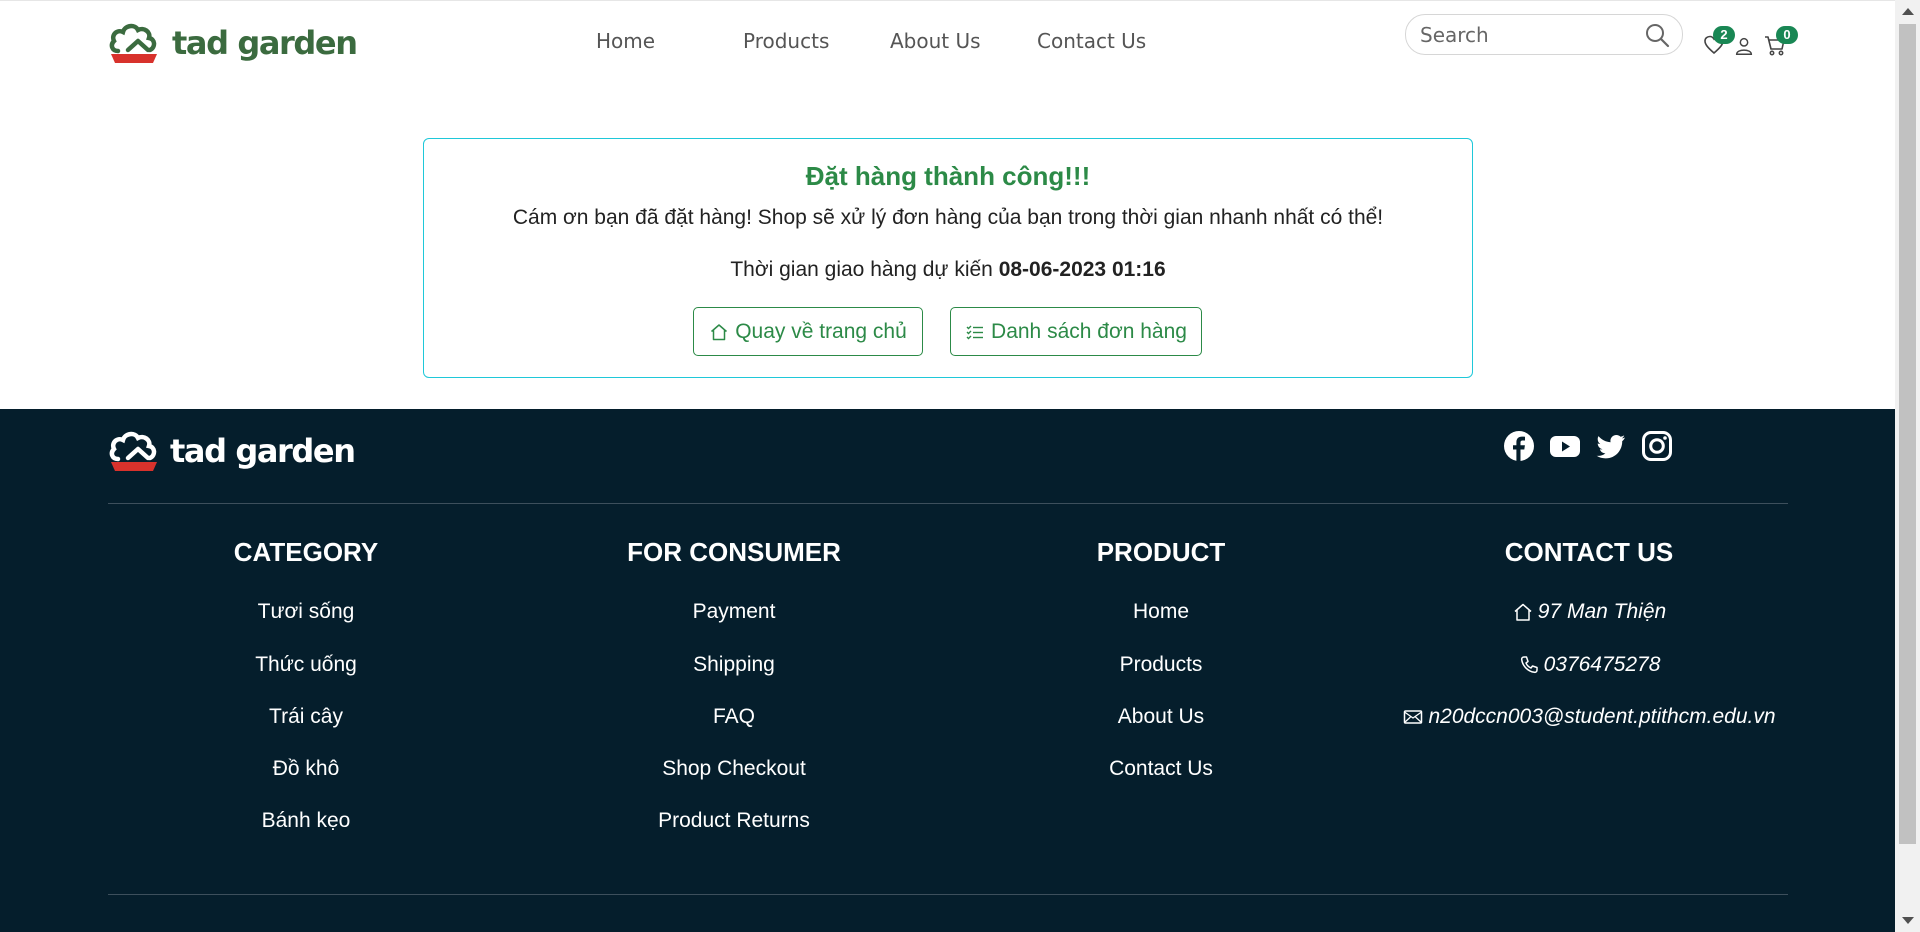 This screenshot has width=1920, height=932. I want to click on back-home-label: Quay về trang chủ, so click(821, 331).